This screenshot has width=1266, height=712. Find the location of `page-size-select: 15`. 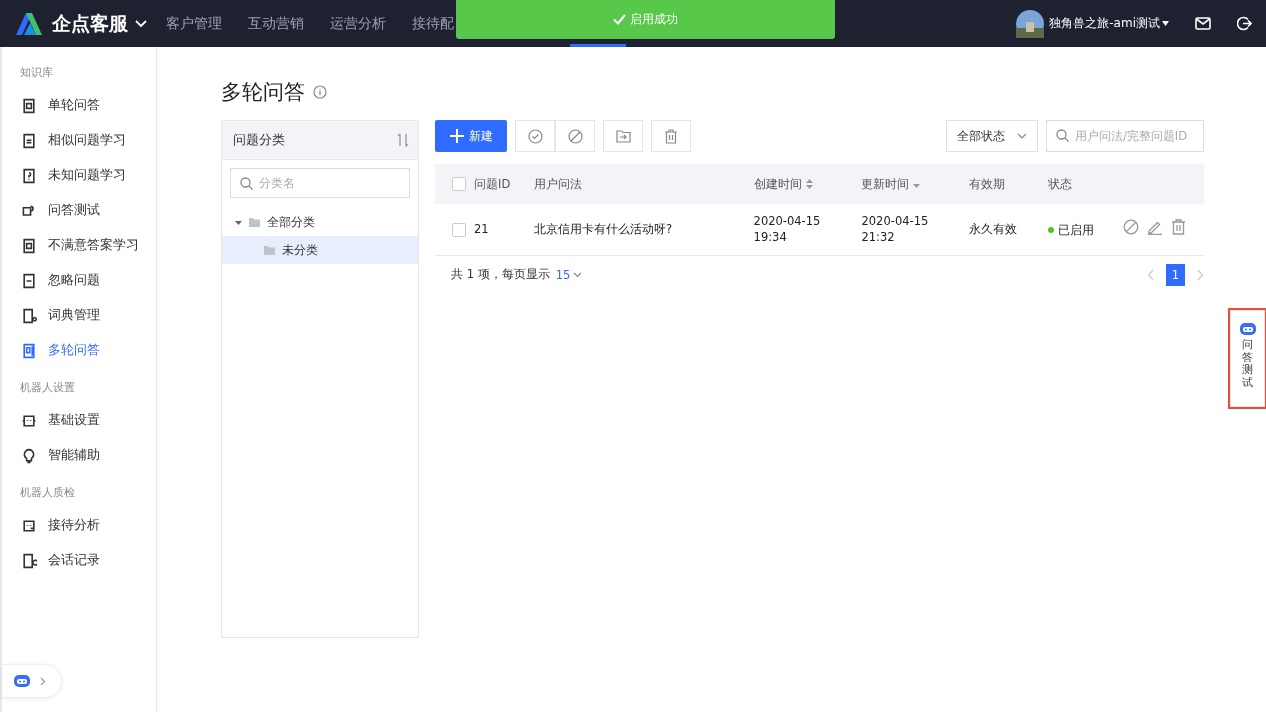

page-size-select: 15 is located at coordinates (569, 274).